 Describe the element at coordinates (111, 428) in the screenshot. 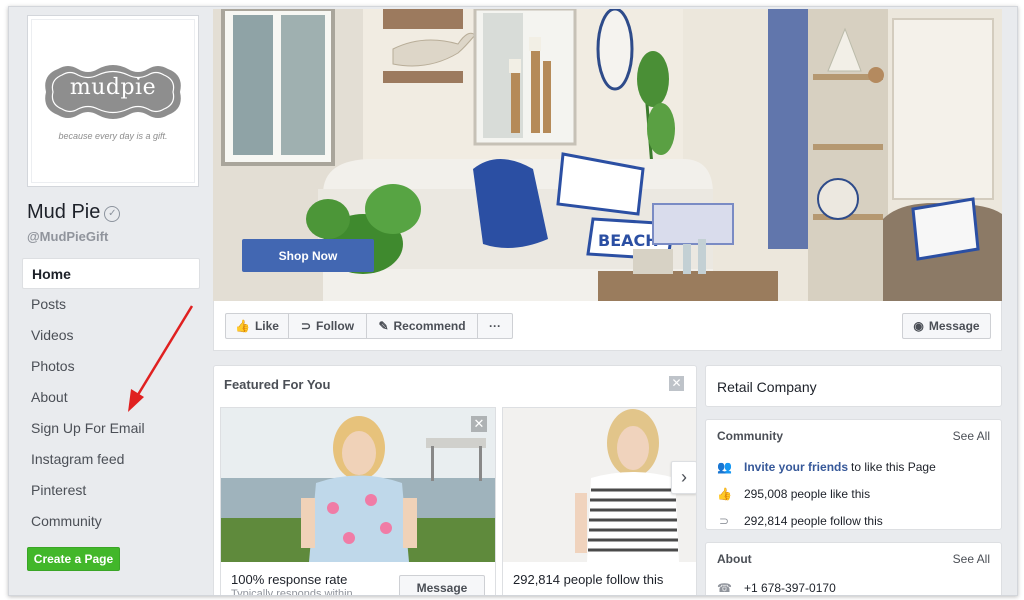

I see `nav-item-sign-up-for-email: Sign Up For Email` at that location.